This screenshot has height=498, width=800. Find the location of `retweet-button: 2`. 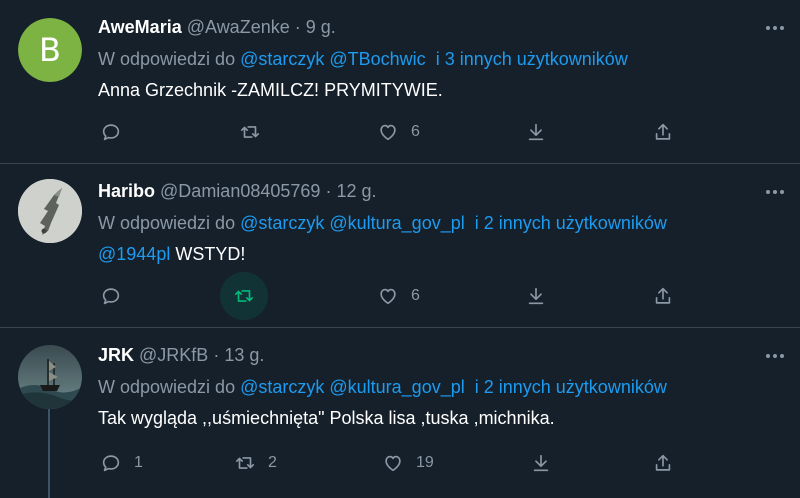

retweet-button: 2 is located at coordinates (251, 463).